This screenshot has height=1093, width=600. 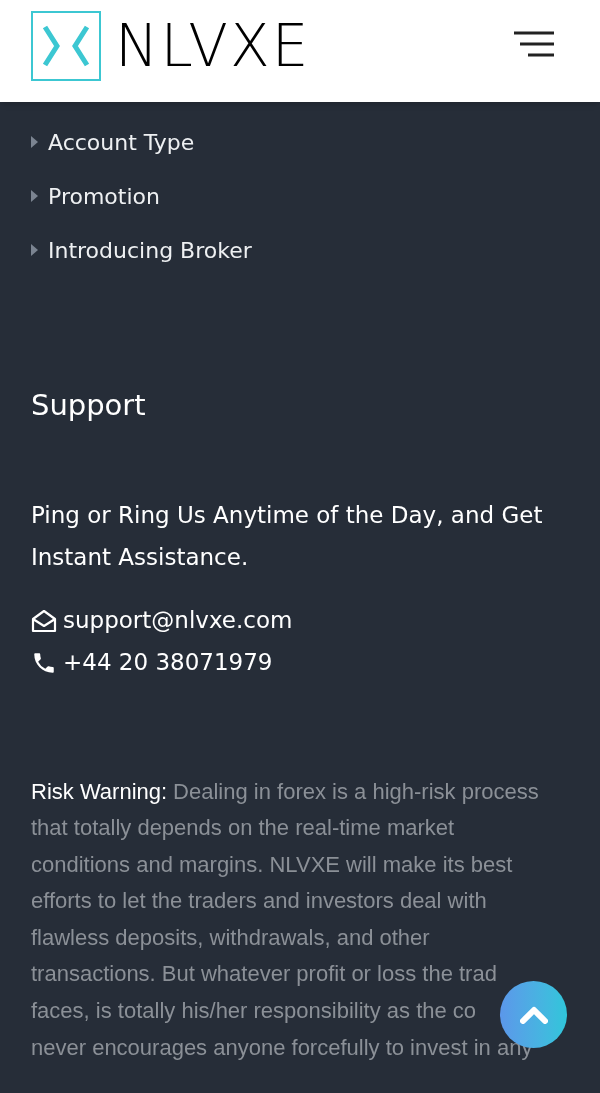 I want to click on risk-warning-text: Dealing in forex is a high-risk process, so click(x=356, y=791).